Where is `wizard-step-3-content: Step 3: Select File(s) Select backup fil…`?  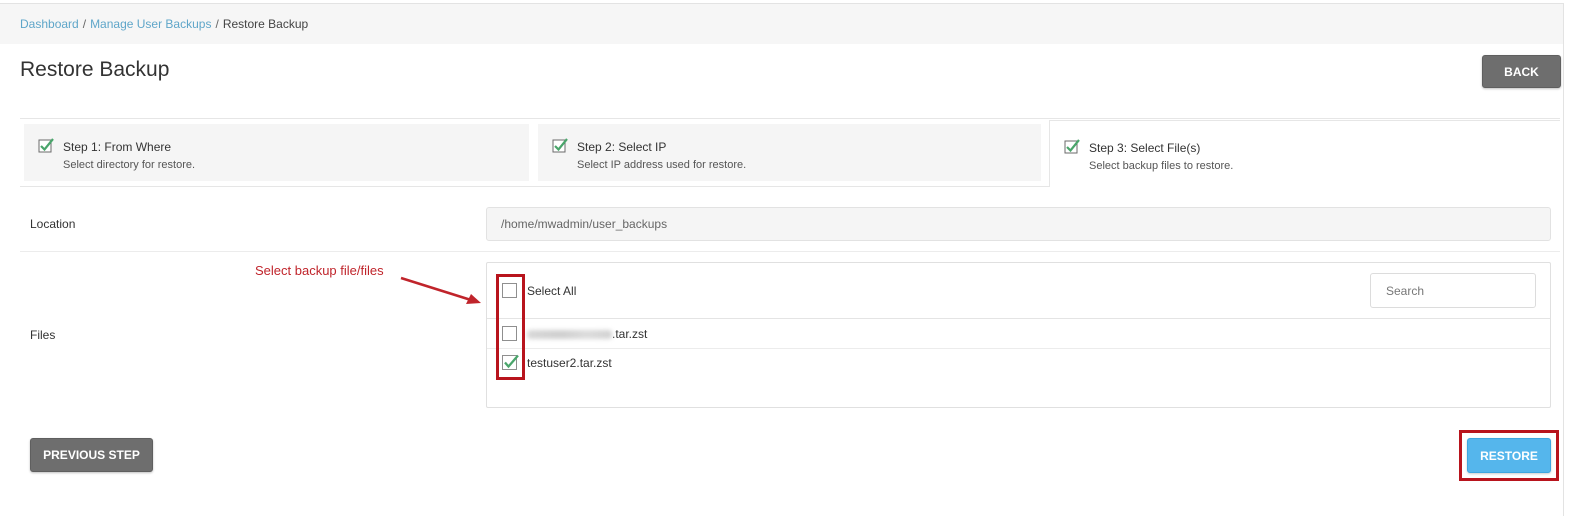 wizard-step-3-content: Step 3: Select File(s) Select backup fil… is located at coordinates (1300, 153).